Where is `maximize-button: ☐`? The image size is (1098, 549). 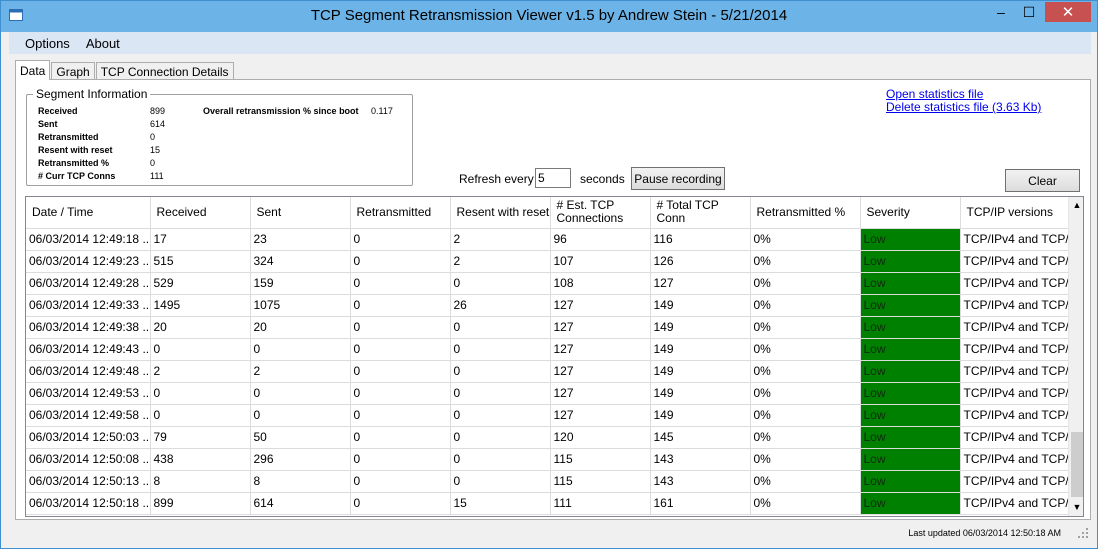 maximize-button: ☐ is located at coordinates (1029, 12).